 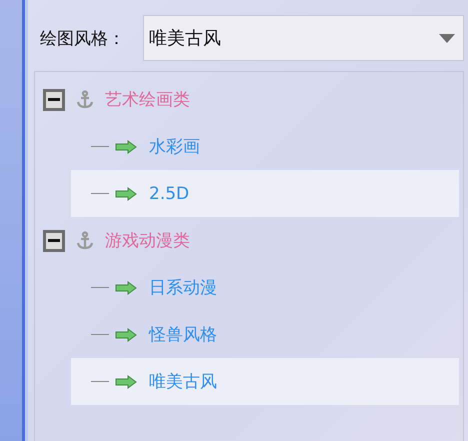 I want to click on tree-item: 怪兽风格, so click(x=183, y=334).